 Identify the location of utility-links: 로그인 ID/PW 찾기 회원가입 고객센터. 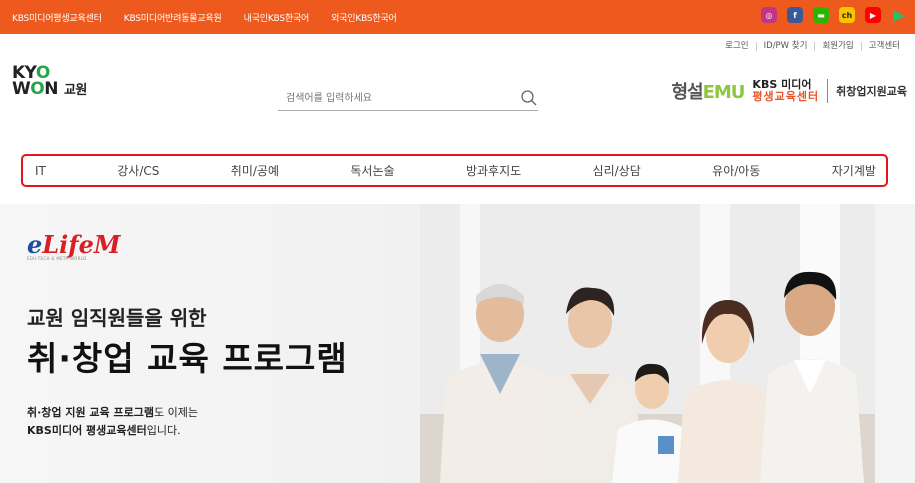
(812, 46).